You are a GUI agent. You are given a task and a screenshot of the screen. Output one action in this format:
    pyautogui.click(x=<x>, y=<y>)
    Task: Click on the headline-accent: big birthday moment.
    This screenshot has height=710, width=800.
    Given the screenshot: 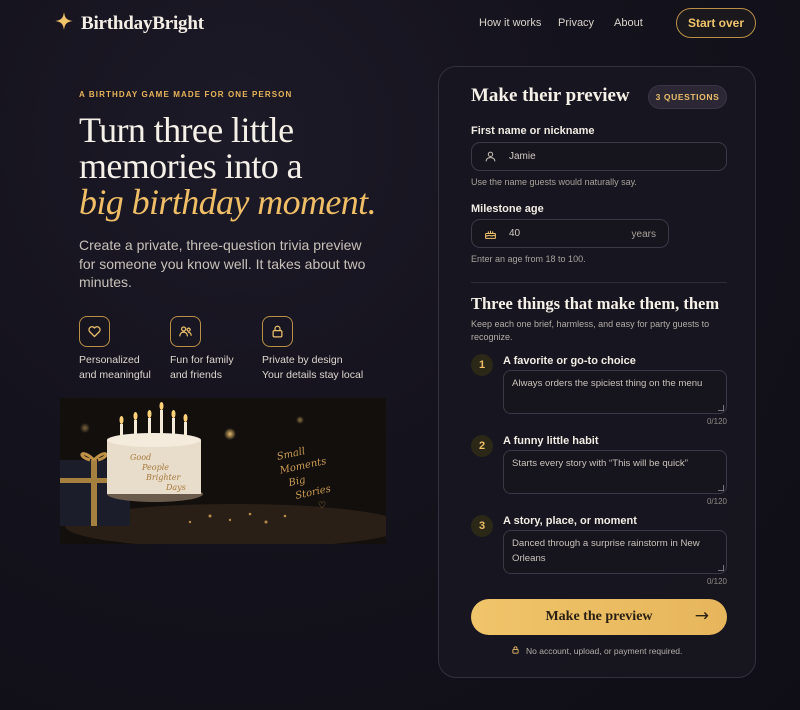 What is the action you would take?
    pyautogui.click(x=228, y=202)
    